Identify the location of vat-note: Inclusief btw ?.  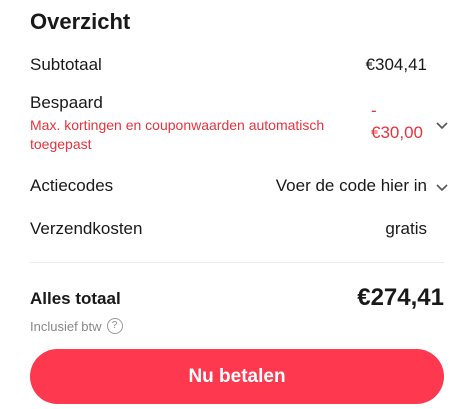
(76, 326).